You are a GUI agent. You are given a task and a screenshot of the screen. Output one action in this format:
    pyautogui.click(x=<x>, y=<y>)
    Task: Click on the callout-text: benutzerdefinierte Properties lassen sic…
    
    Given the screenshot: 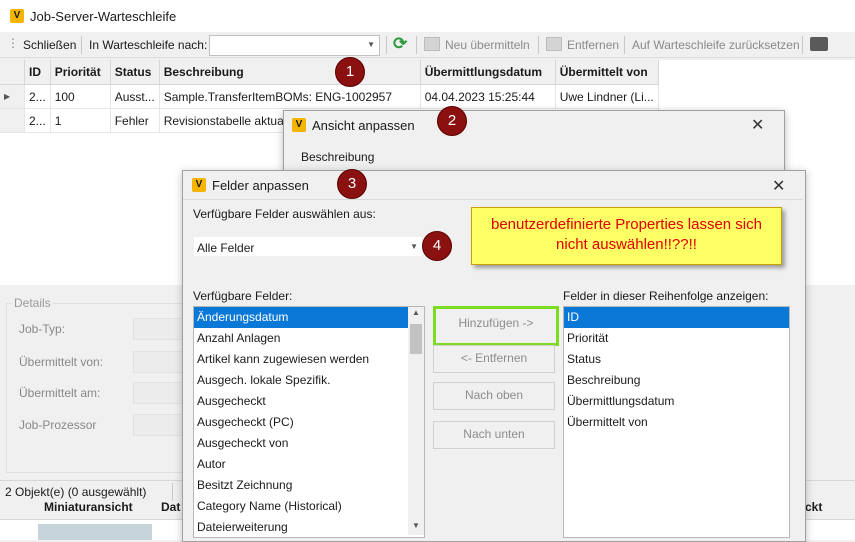 What is the action you would take?
    pyautogui.click(x=626, y=234)
    